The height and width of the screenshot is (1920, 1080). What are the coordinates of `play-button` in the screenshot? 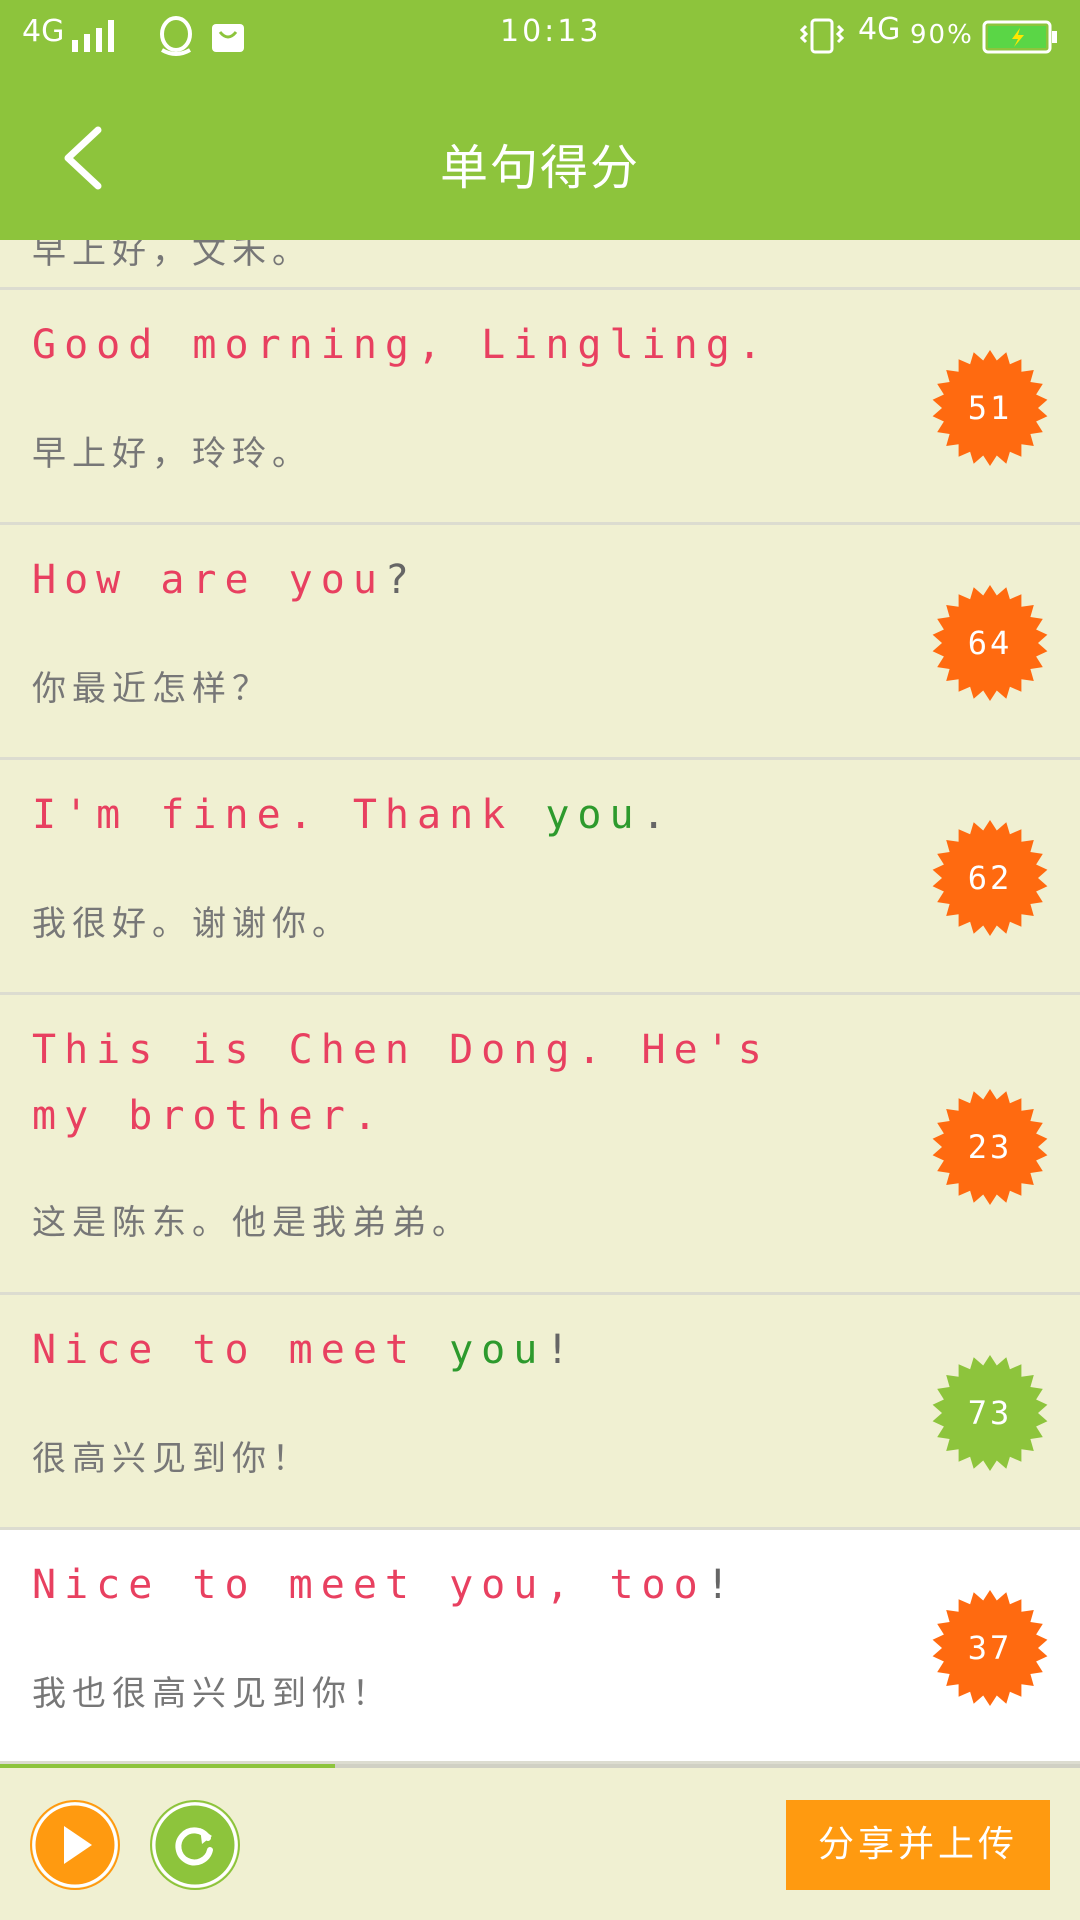 It's located at (75, 1845).